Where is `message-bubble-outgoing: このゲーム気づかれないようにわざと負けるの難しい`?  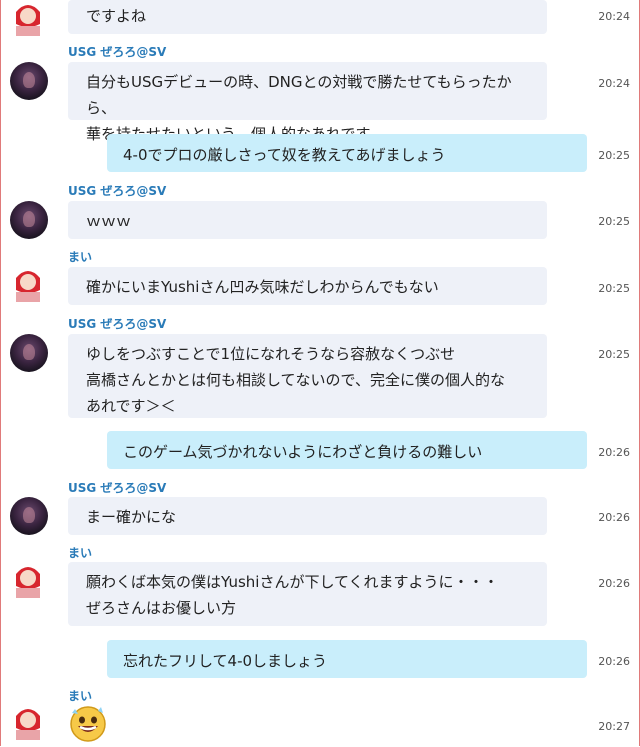
message-bubble-outgoing: このゲーム気づかれないようにわざと負けるの難しい is located at coordinates (347, 450).